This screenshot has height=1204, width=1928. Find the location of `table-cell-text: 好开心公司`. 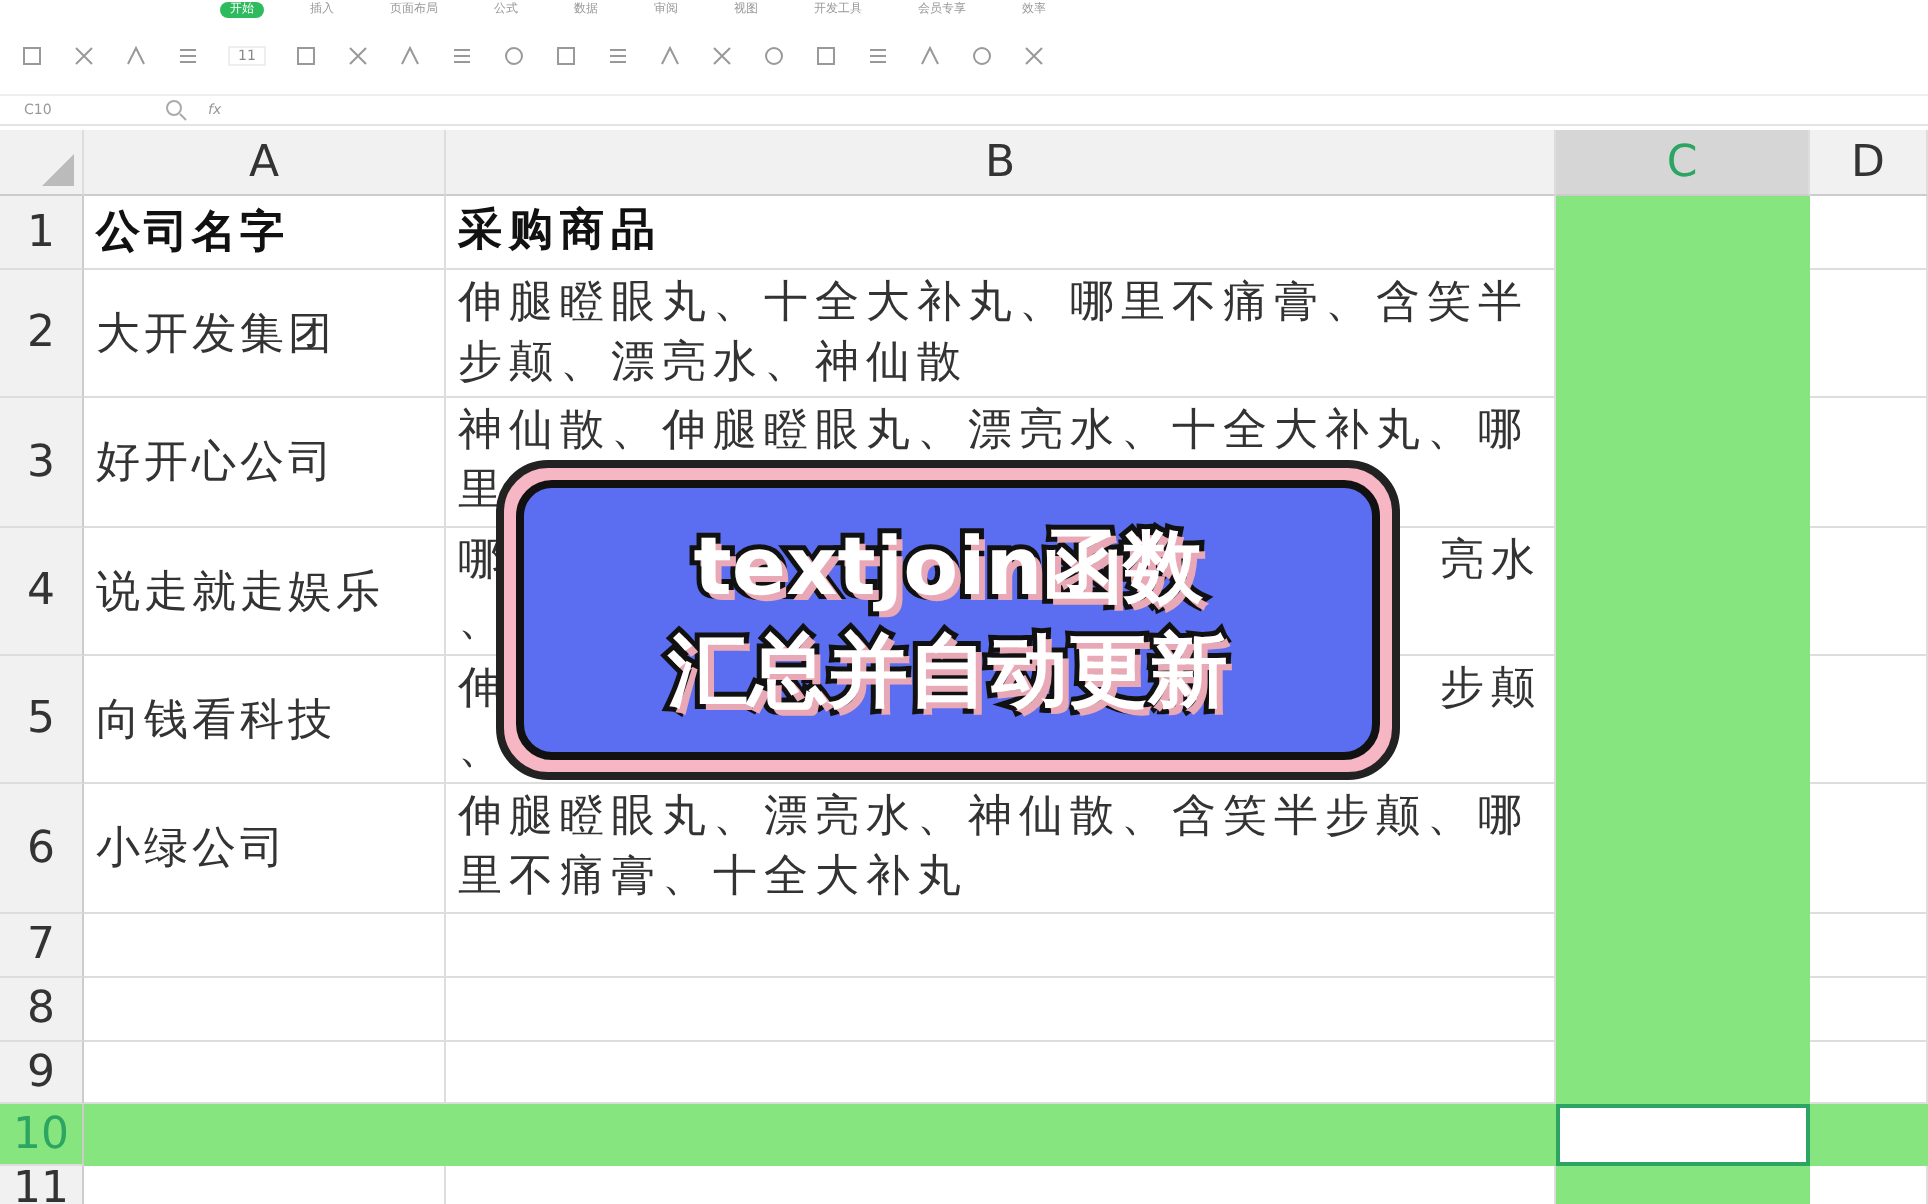

table-cell-text: 好开心公司 is located at coordinates (217, 464).